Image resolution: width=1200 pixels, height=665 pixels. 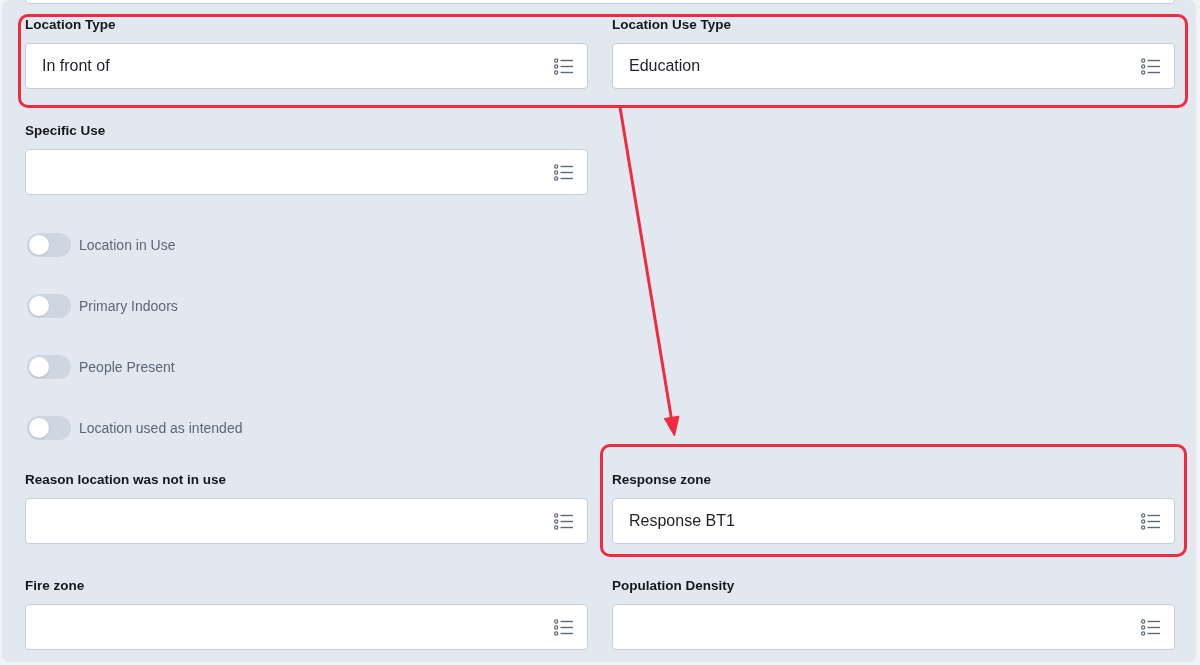 I want to click on toggle-label: Location in Use, so click(x=127, y=245).